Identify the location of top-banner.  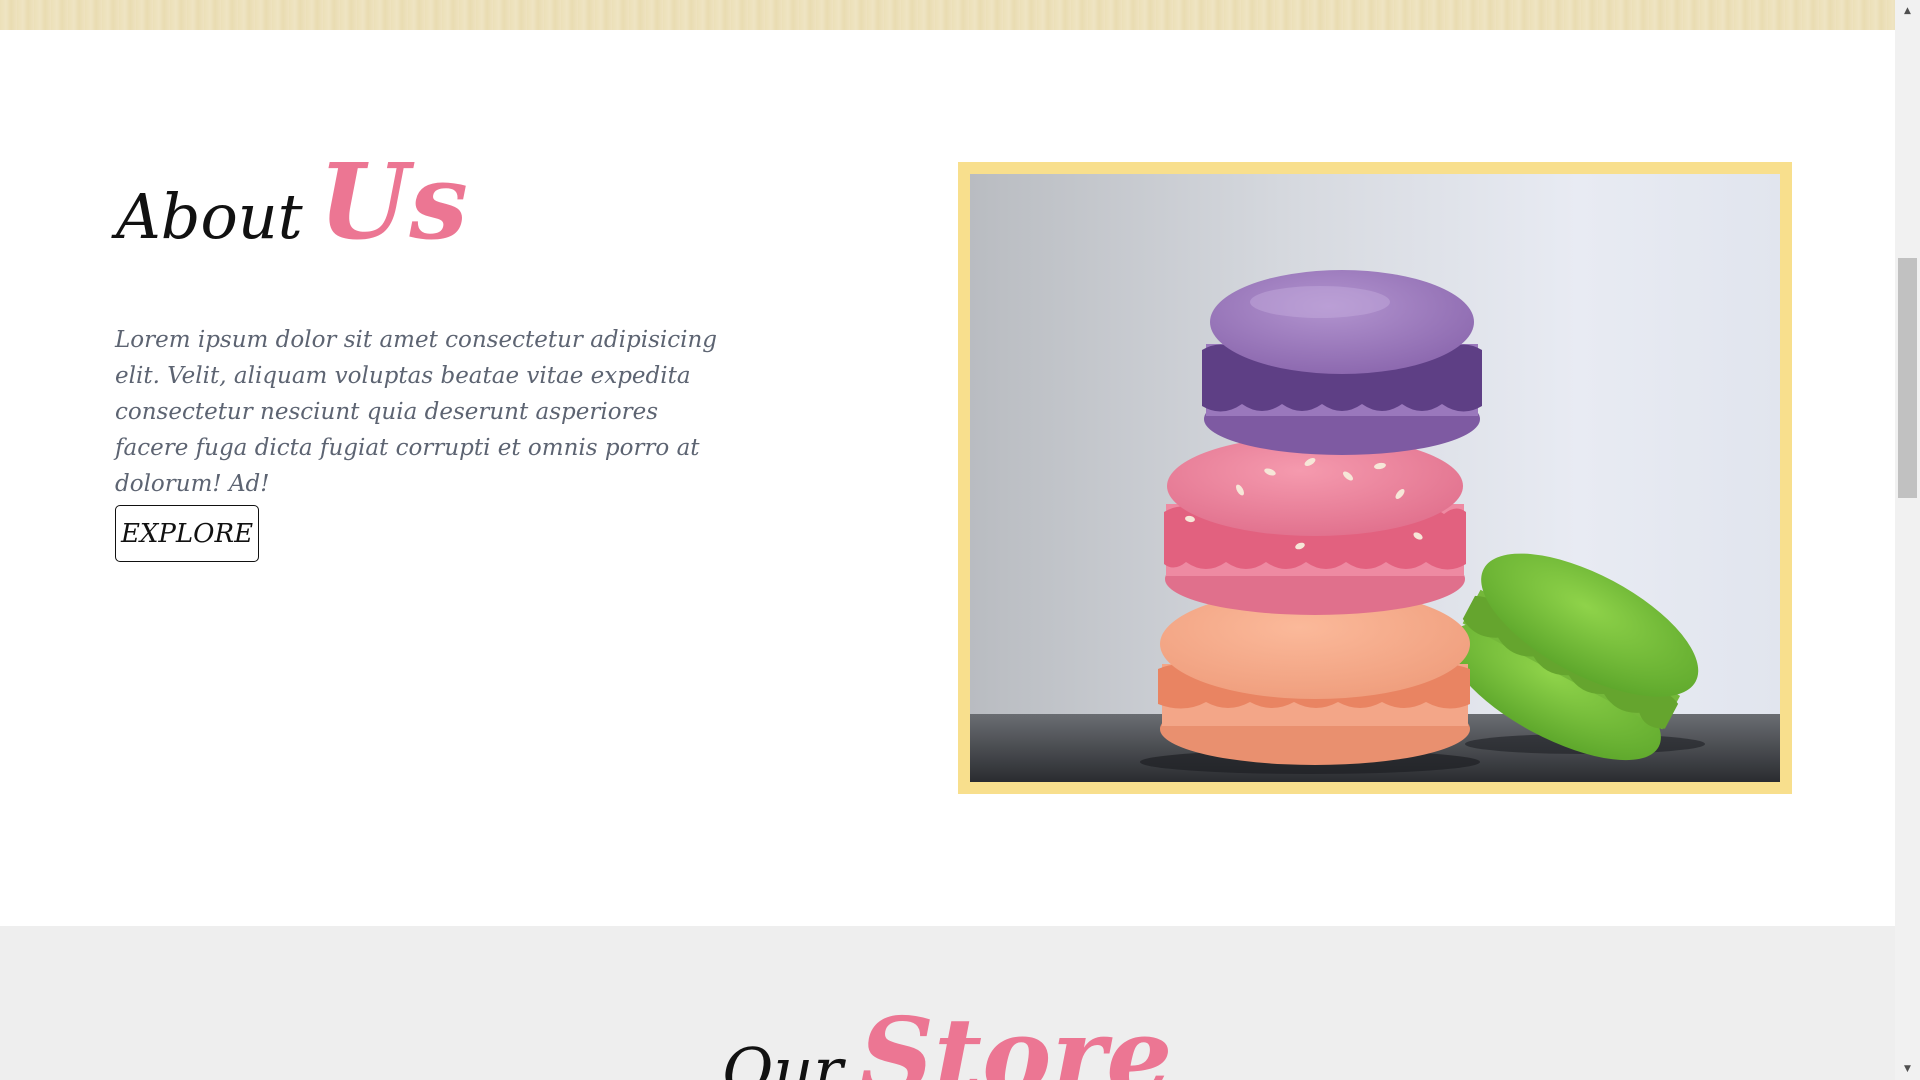
(947, 15).